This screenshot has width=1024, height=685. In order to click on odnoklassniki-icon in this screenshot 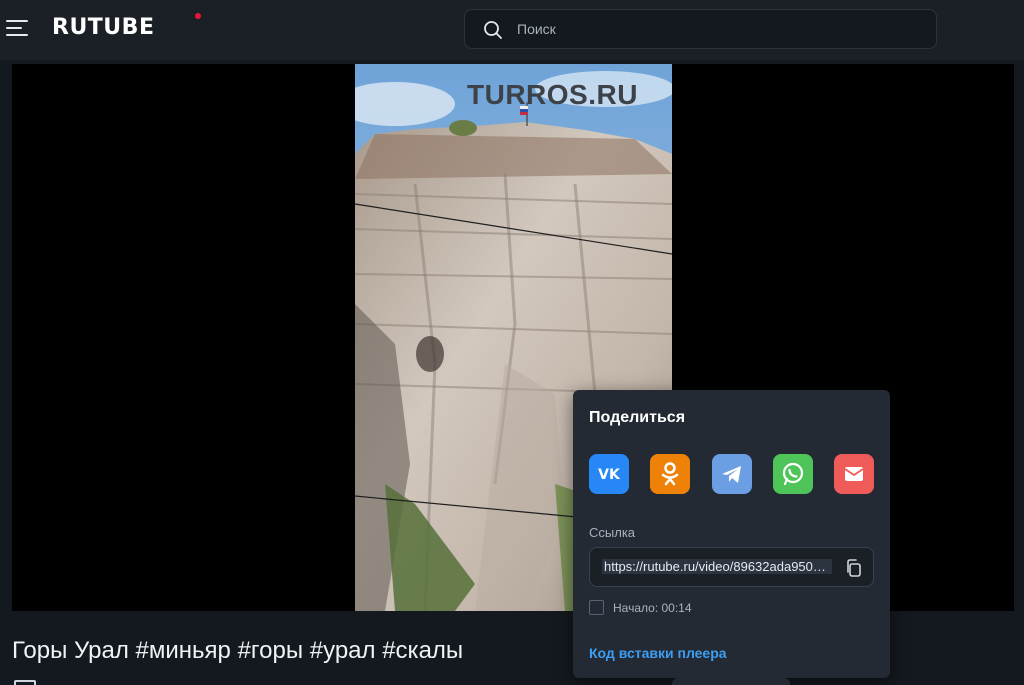, I will do `click(670, 474)`.